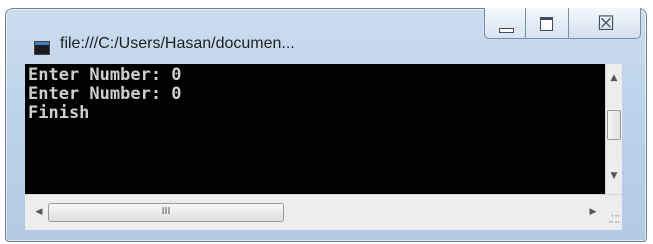 The image size is (653, 244). I want to click on caption-buttons: ☒, so click(562, 24).